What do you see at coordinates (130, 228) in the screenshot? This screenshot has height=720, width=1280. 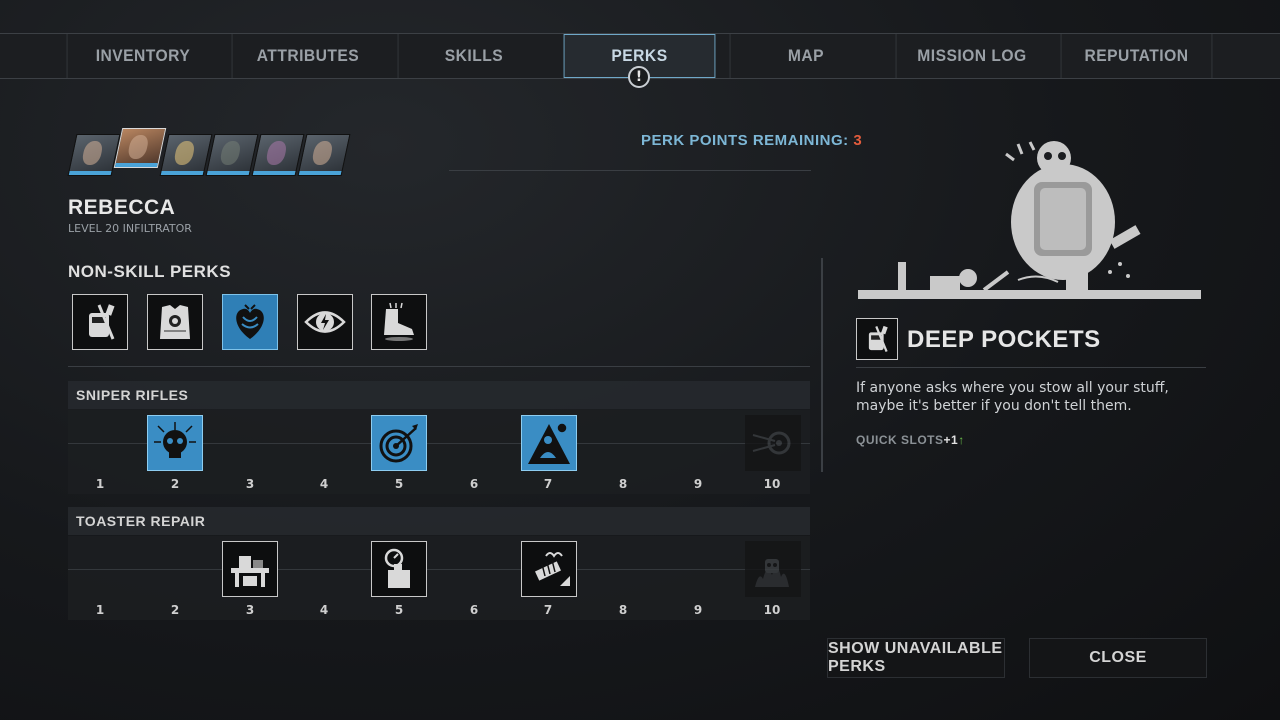 I see `character-subtitle: LEVEL 20 INFILTRATOR` at bounding box center [130, 228].